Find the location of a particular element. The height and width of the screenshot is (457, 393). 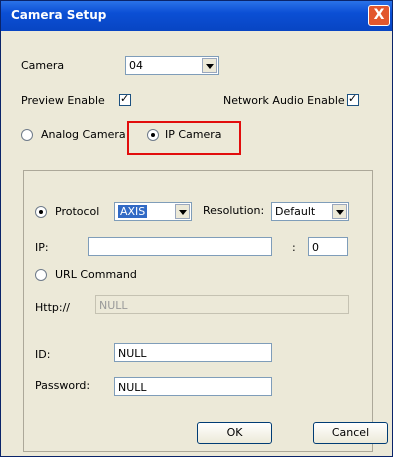

dialog-title: Camera Setup is located at coordinates (59, 15).